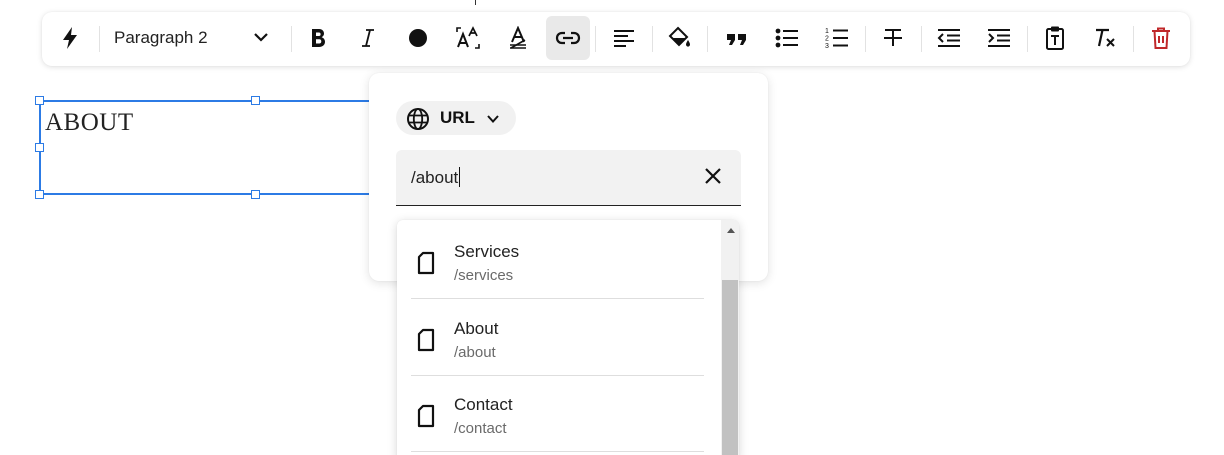 The width and height of the screenshot is (1224, 455). I want to click on clear-formatting-icon, so click(1105, 38).